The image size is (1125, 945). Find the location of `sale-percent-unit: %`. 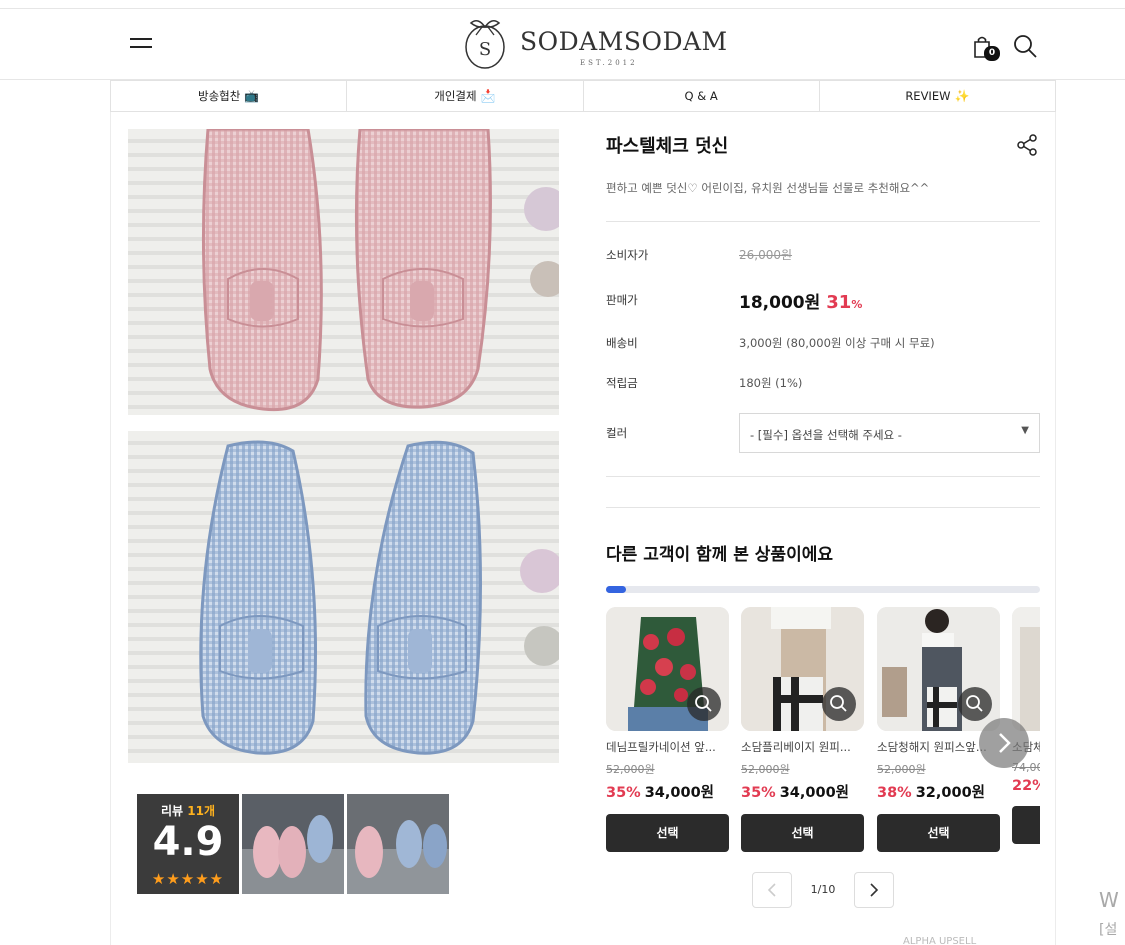

sale-percent-unit: % is located at coordinates (857, 304).